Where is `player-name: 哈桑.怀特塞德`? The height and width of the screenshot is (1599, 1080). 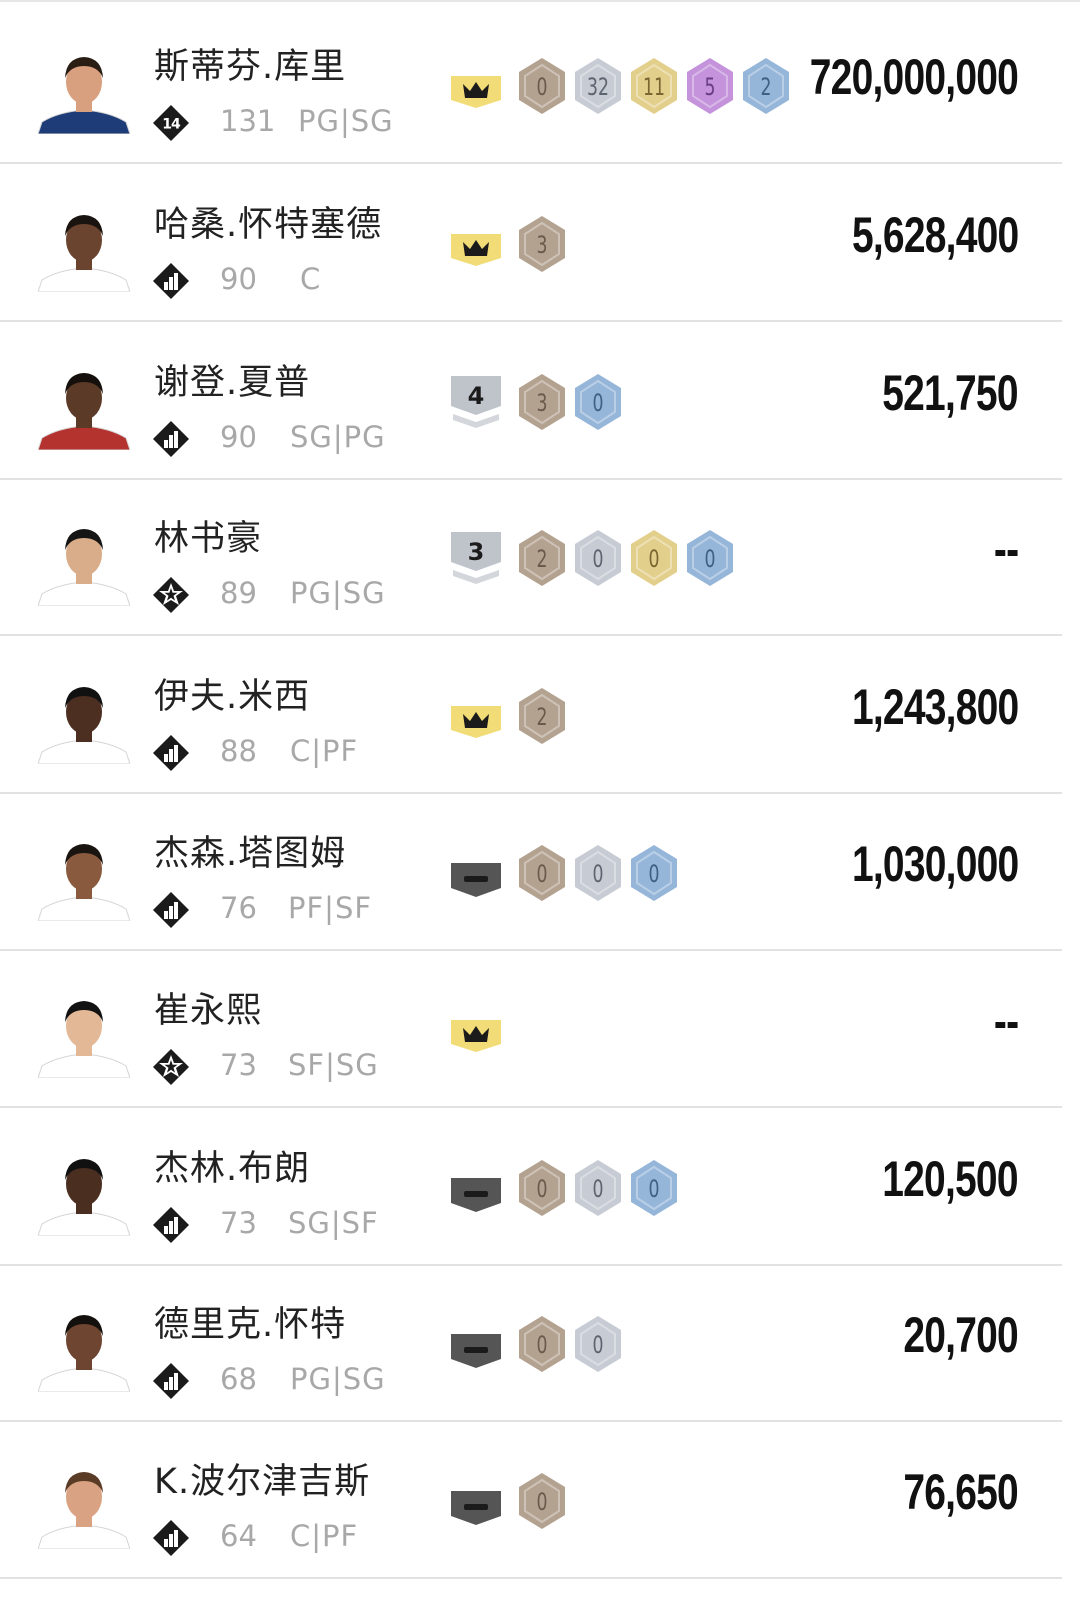 player-name: 哈桑.怀特塞德 is located at coordinates (268, 225).